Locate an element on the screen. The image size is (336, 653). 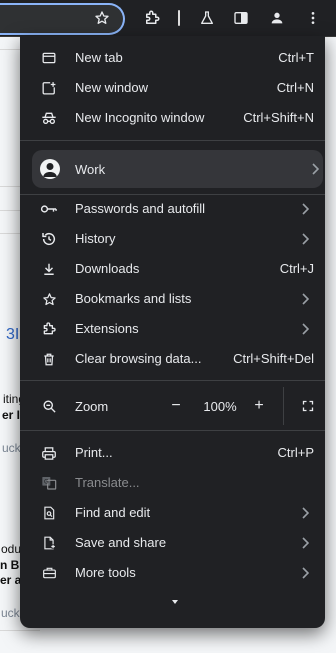
key-icon is located at coordinates (49, 209).